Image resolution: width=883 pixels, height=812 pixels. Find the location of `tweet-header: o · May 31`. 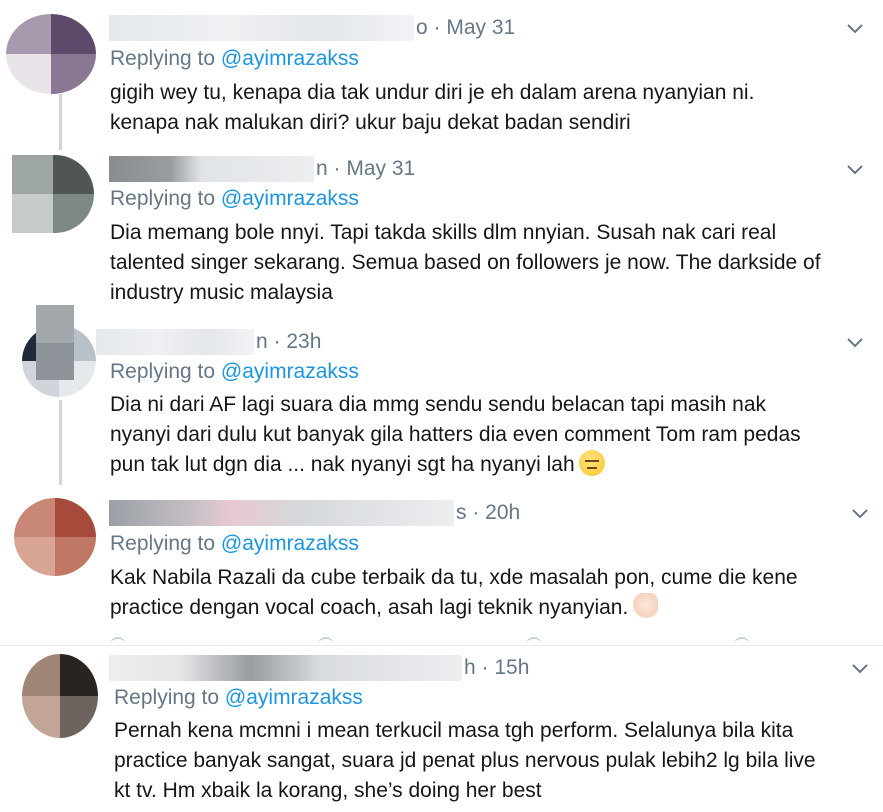

tweet-header: o · May 31 is located at coordinates (312, 28).